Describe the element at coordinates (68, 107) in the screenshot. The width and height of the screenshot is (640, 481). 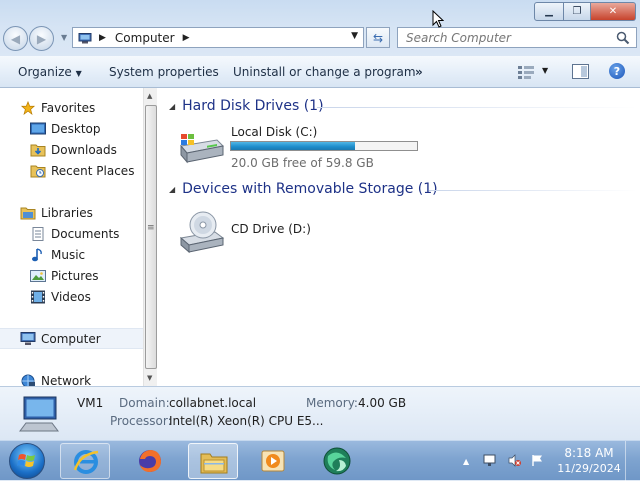
I see `nav-favorites-label: Favorites` at that location.